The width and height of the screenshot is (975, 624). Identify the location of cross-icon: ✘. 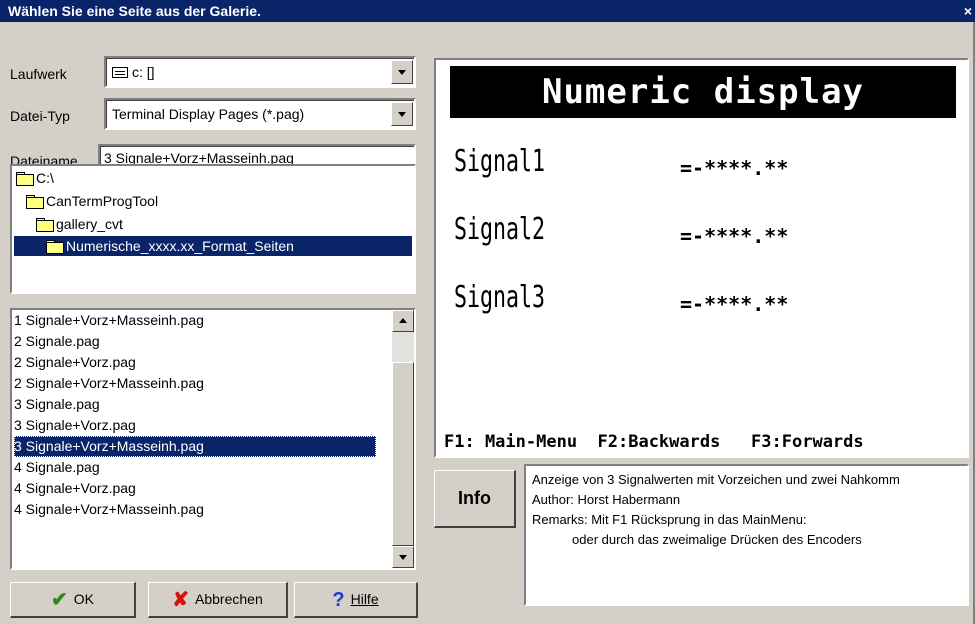
(181, 600).